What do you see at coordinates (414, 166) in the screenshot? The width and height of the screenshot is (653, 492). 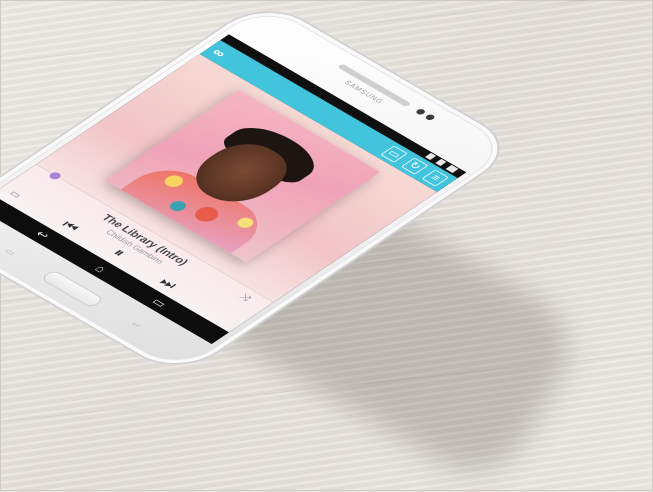 I see `refresh-icon: ↻` at bounding box center [414, 166].